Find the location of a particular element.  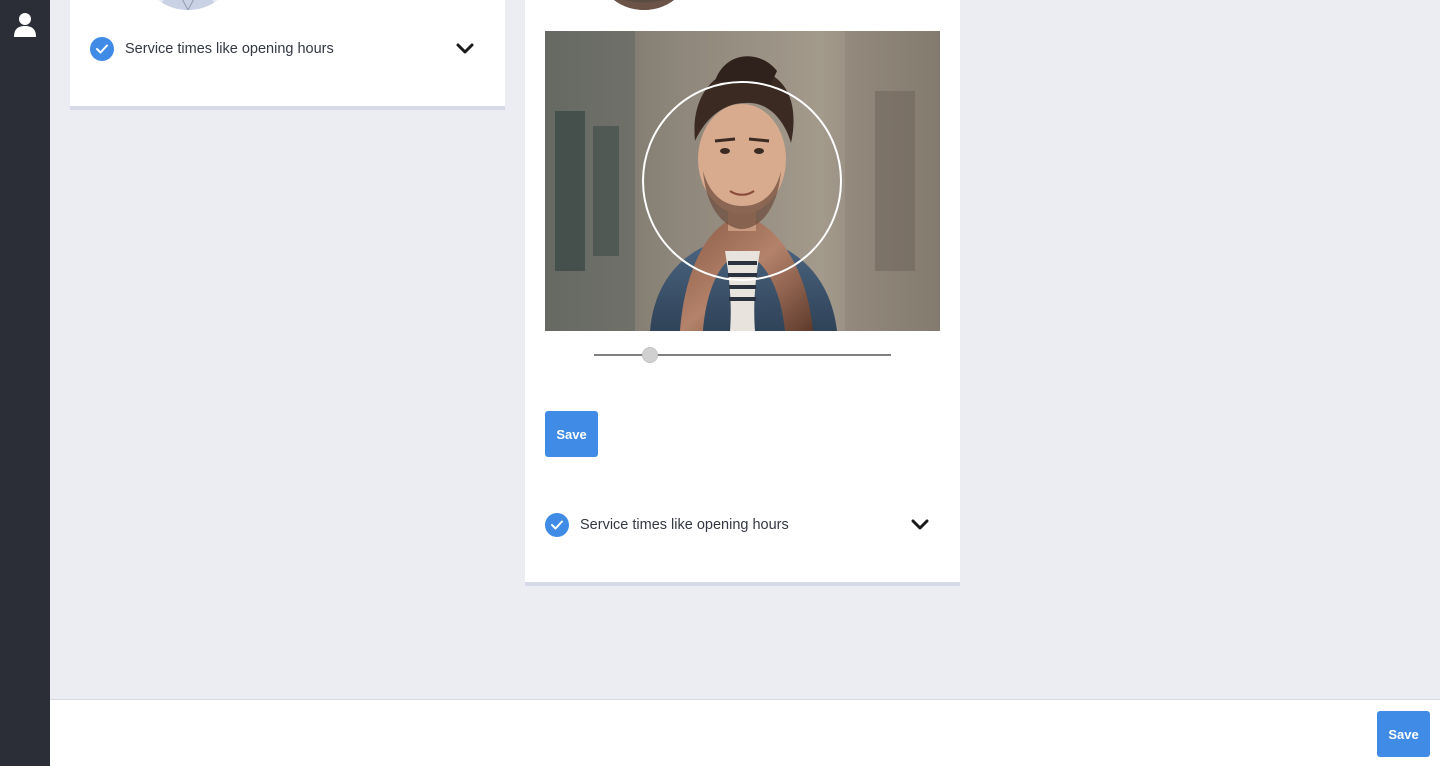

zoom-slider is located at coordinates (742, 355).